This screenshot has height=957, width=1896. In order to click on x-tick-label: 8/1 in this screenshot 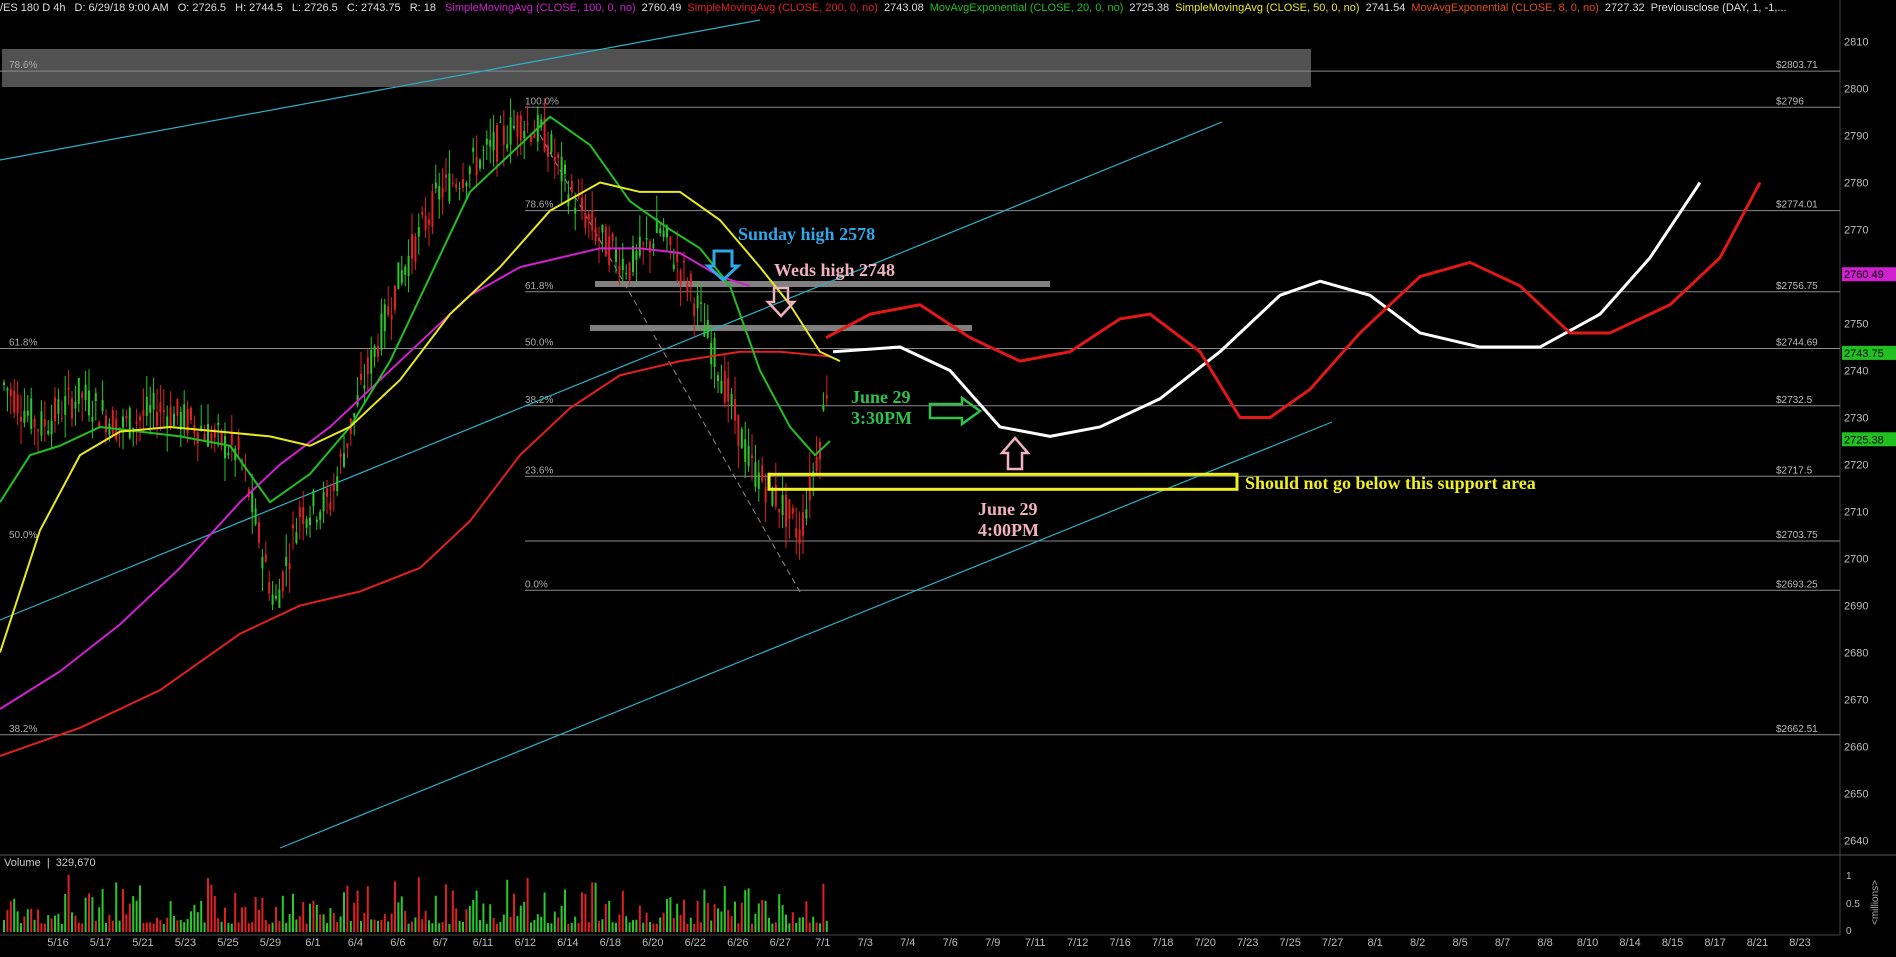, I will do `click(1374, 943)`.